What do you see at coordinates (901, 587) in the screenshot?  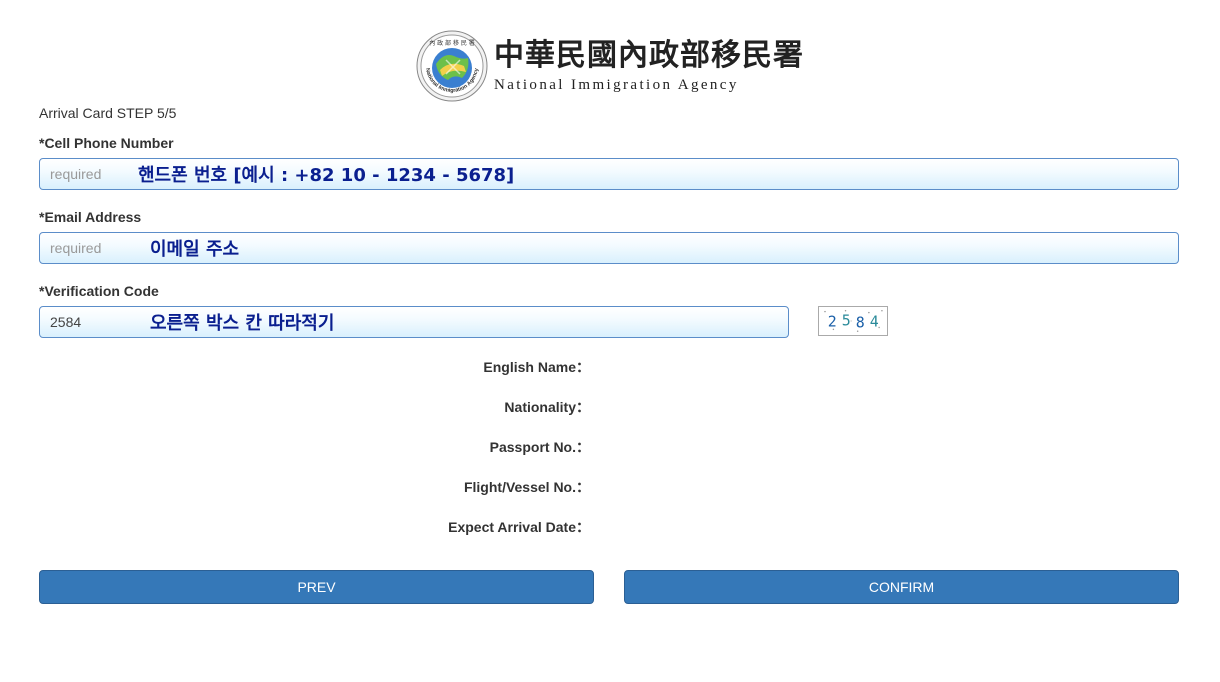 I see `confirm-button: CONFIRM` at bounding box center [901, 587].